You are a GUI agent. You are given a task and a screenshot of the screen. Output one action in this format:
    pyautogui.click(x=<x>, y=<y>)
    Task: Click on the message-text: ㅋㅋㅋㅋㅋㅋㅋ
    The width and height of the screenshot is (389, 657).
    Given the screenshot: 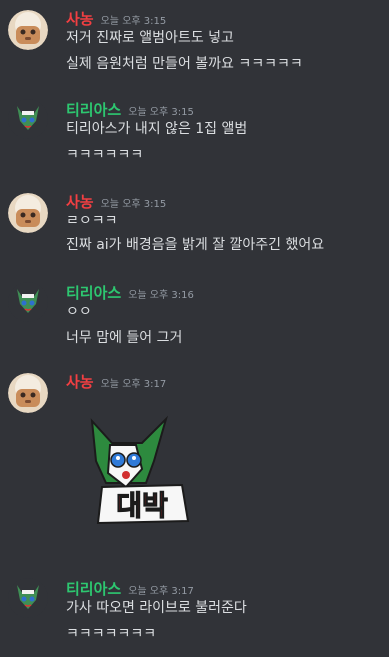 What is the action you would take?
    pyautogui.click(x=111, y=634)
    